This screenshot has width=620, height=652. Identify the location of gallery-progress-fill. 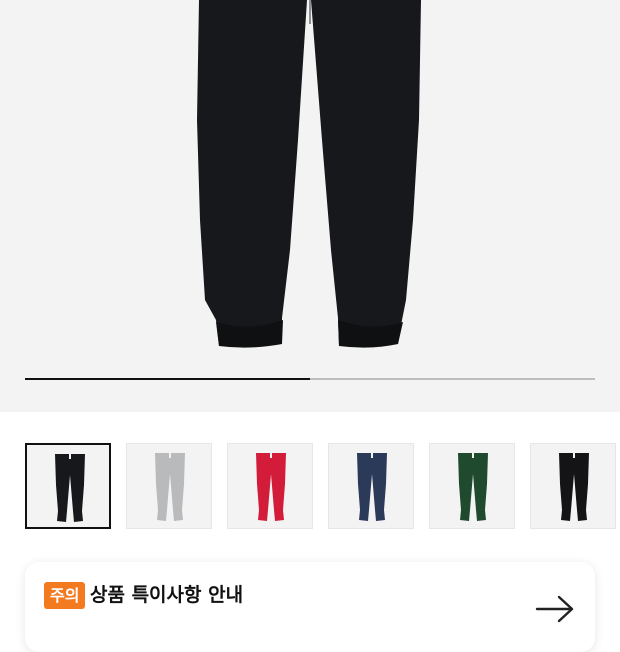
(167, 379).